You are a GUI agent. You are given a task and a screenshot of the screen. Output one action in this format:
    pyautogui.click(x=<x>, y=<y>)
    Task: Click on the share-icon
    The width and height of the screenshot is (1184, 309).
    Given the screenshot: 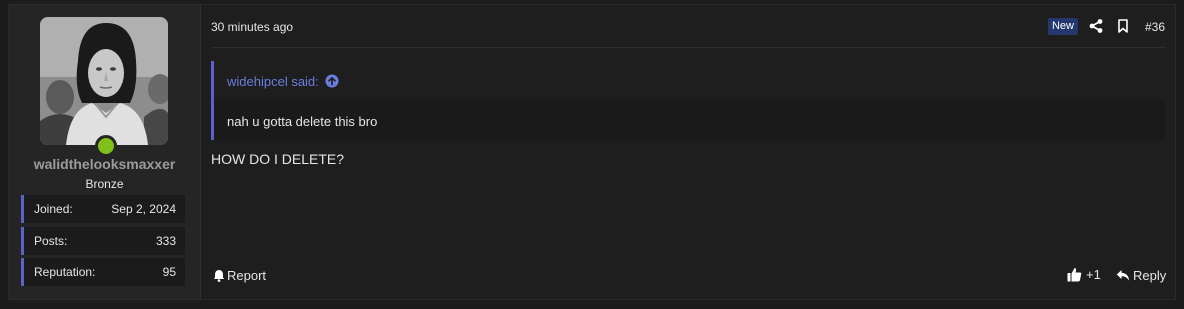 What is the action you would take?
    pyautogui.click(x=1096, y=26)
    